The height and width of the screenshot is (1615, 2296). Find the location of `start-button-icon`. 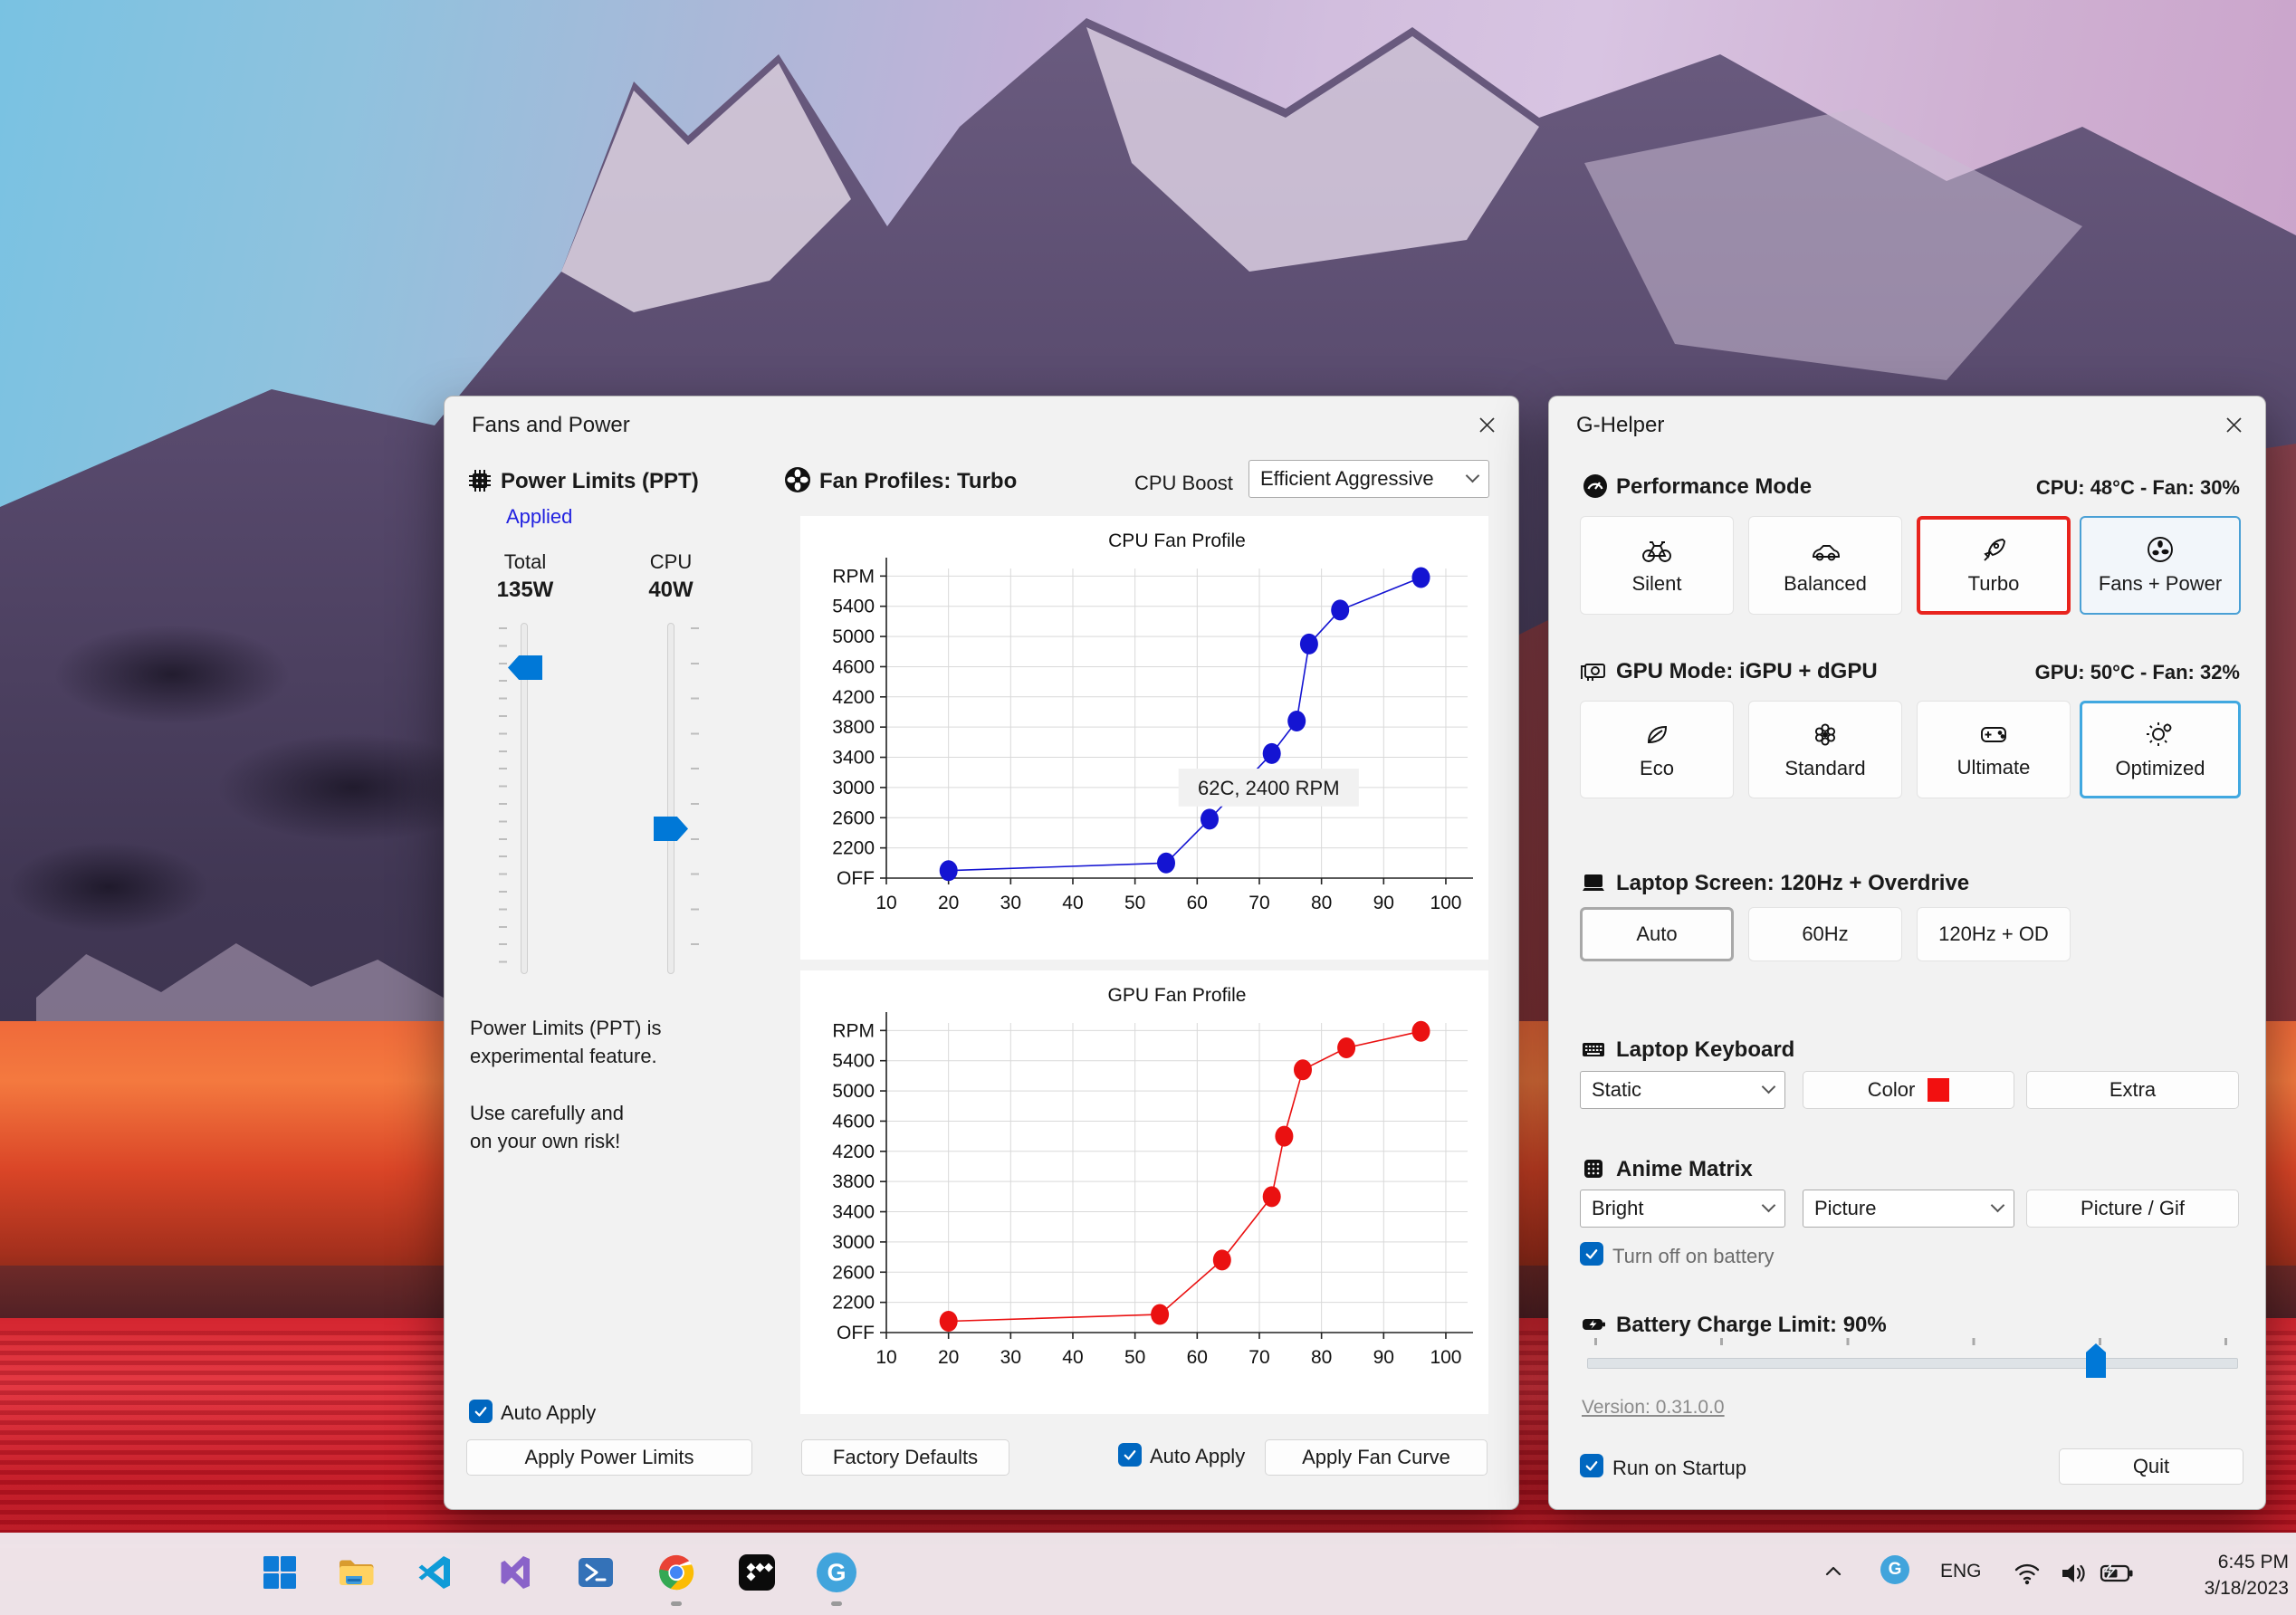

start-button-icon is located at coordinates (280, 1572).